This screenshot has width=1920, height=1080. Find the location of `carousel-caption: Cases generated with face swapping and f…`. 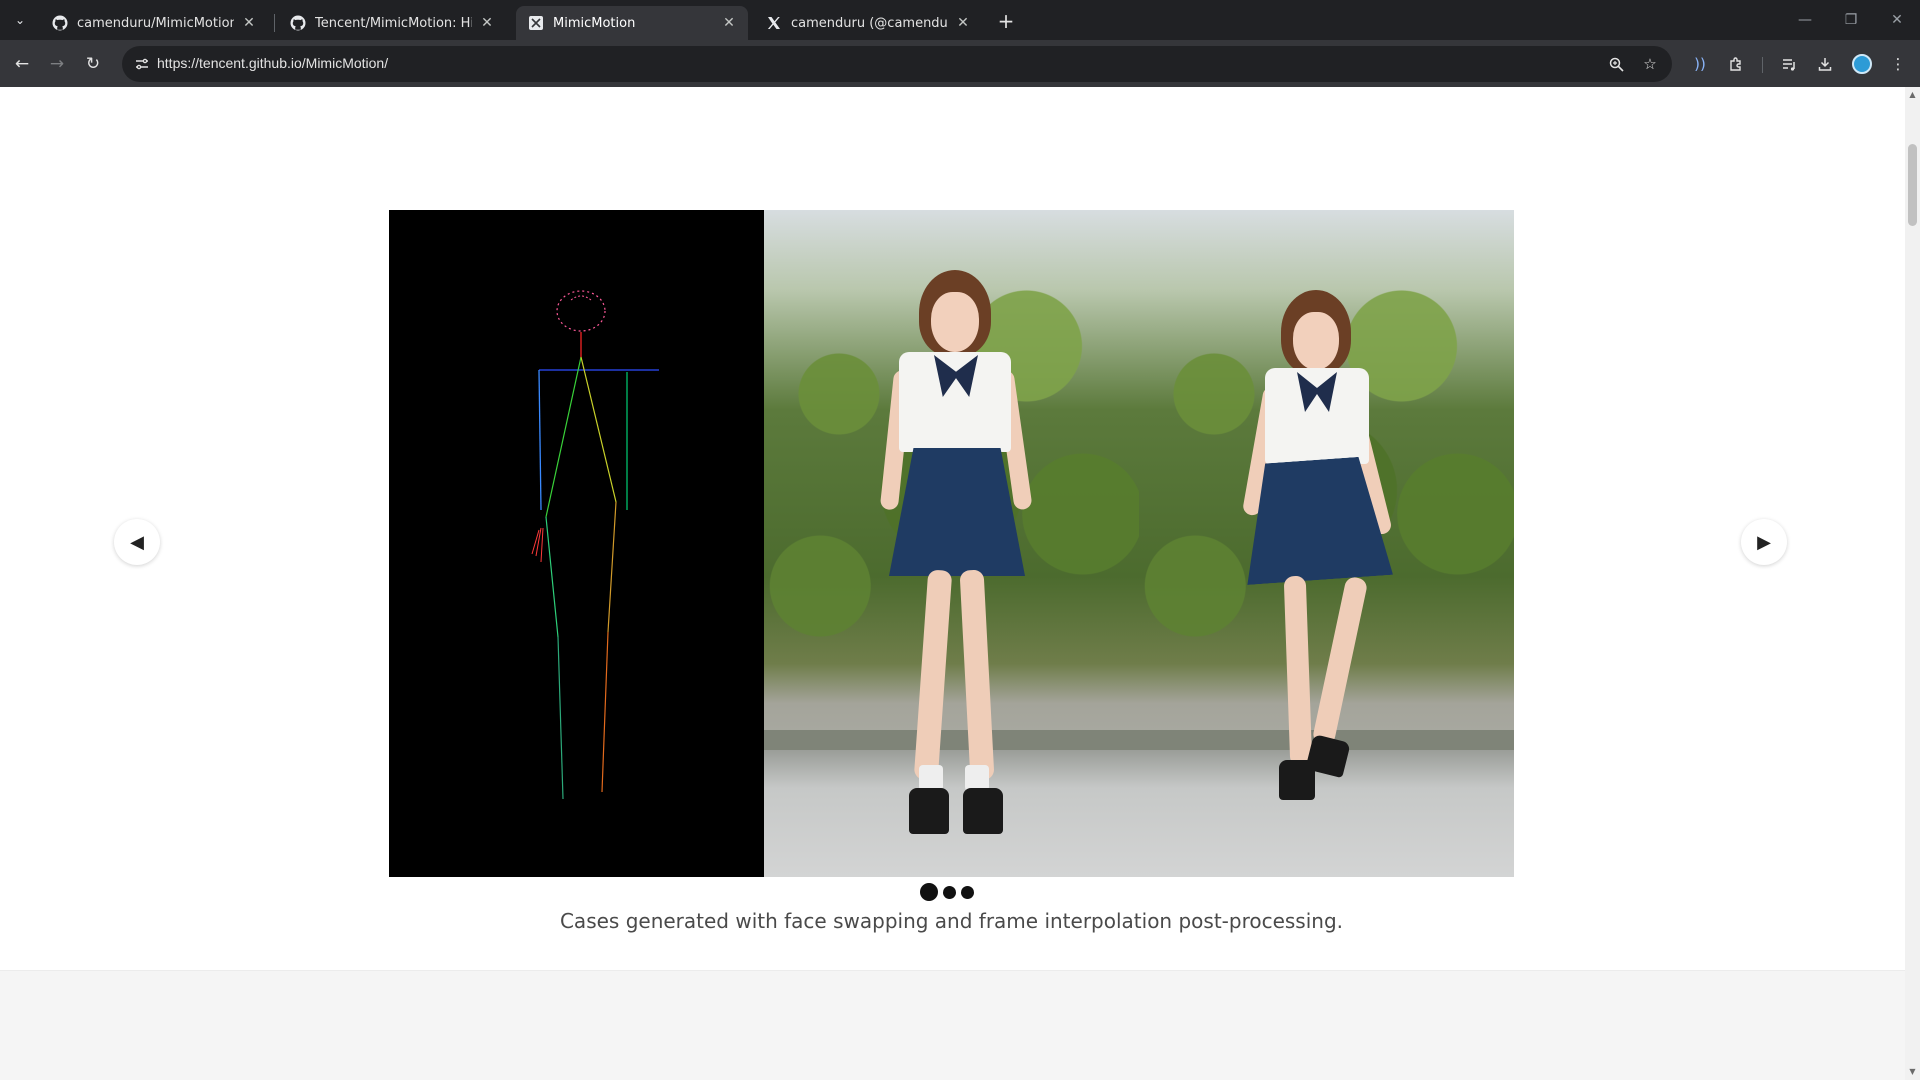

carousel-caption: Cases generated with face swapping and f… is located at coordinates (951, 921).